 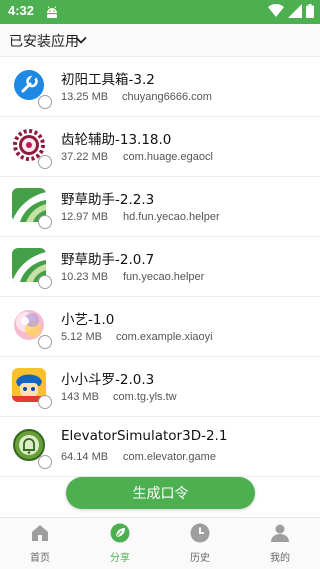 What do you see at coordinates (108, 200) in the screenshot?
I see `app-name: 野草助手-2.2.3` at bounding box center [108, 200].